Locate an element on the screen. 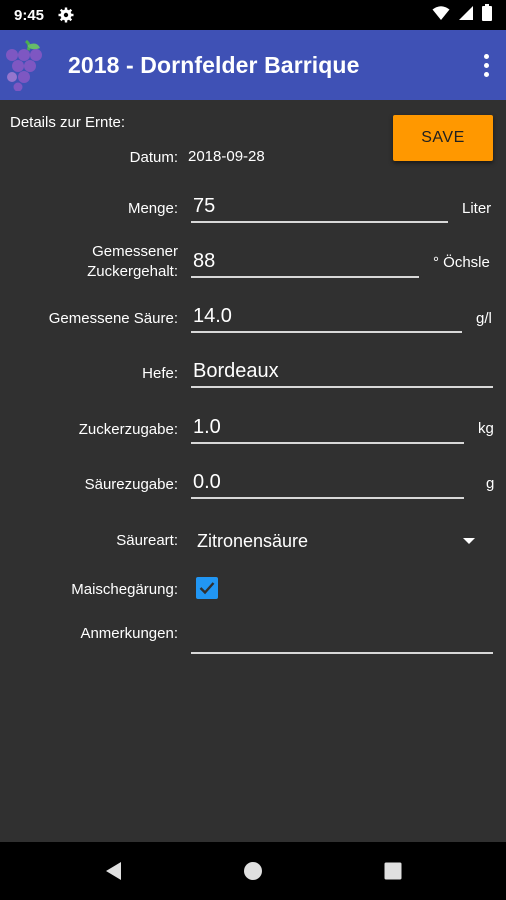 The width and height of the screenshot is (506, 900). signal-icon is located at coordinates (466, 15).